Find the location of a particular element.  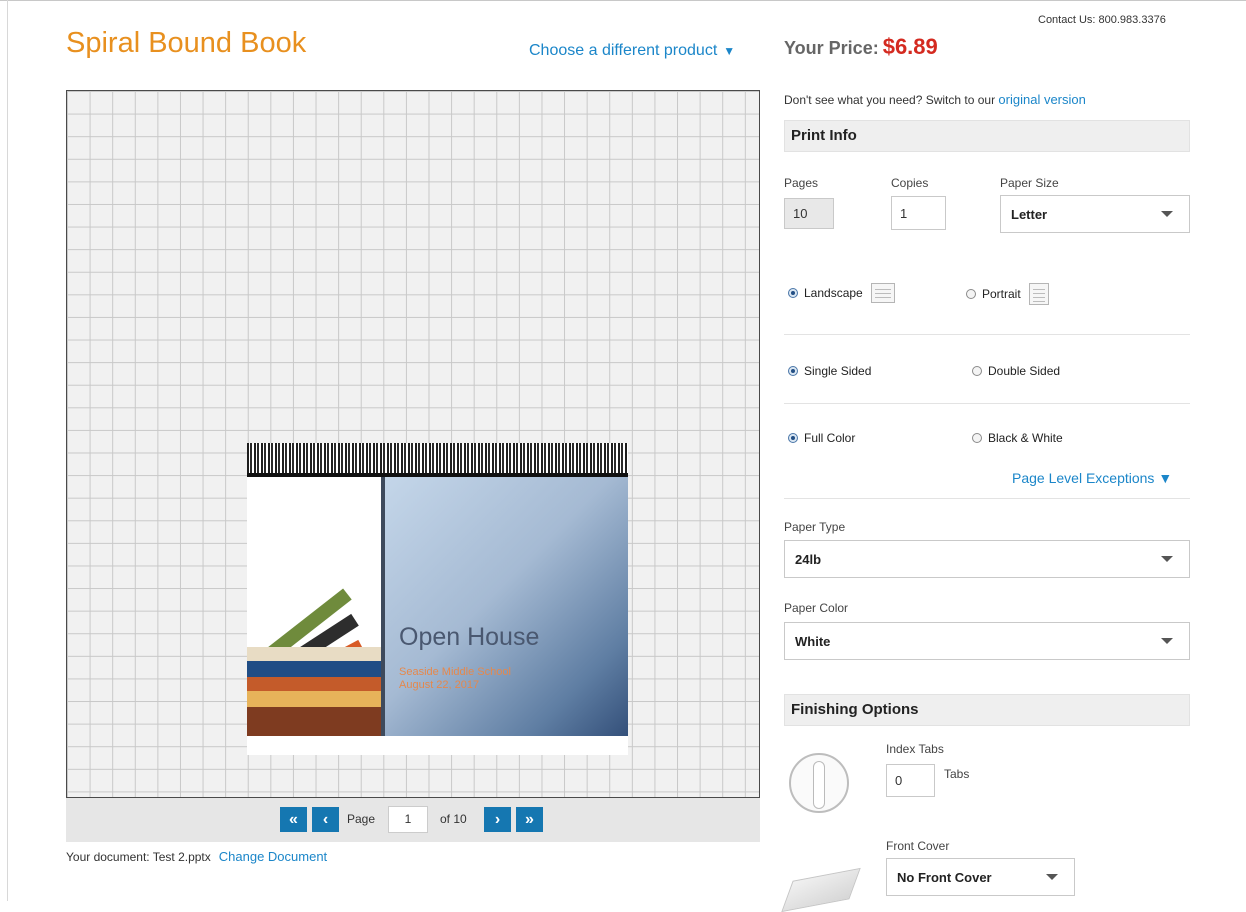

front-cover-value: No Front Cover is located at coordinates (944, 877).